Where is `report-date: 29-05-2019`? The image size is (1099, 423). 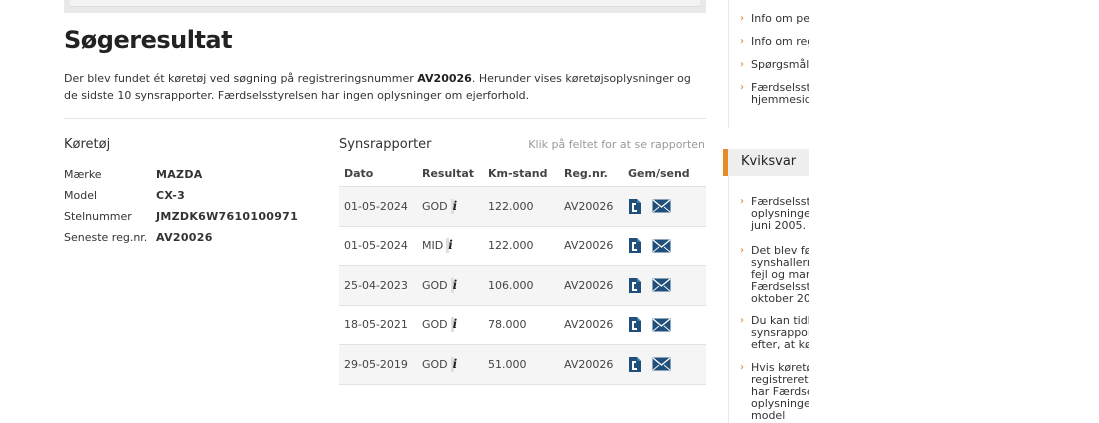
report-date: 29-05-2019 is located at coordinates (376, 364).